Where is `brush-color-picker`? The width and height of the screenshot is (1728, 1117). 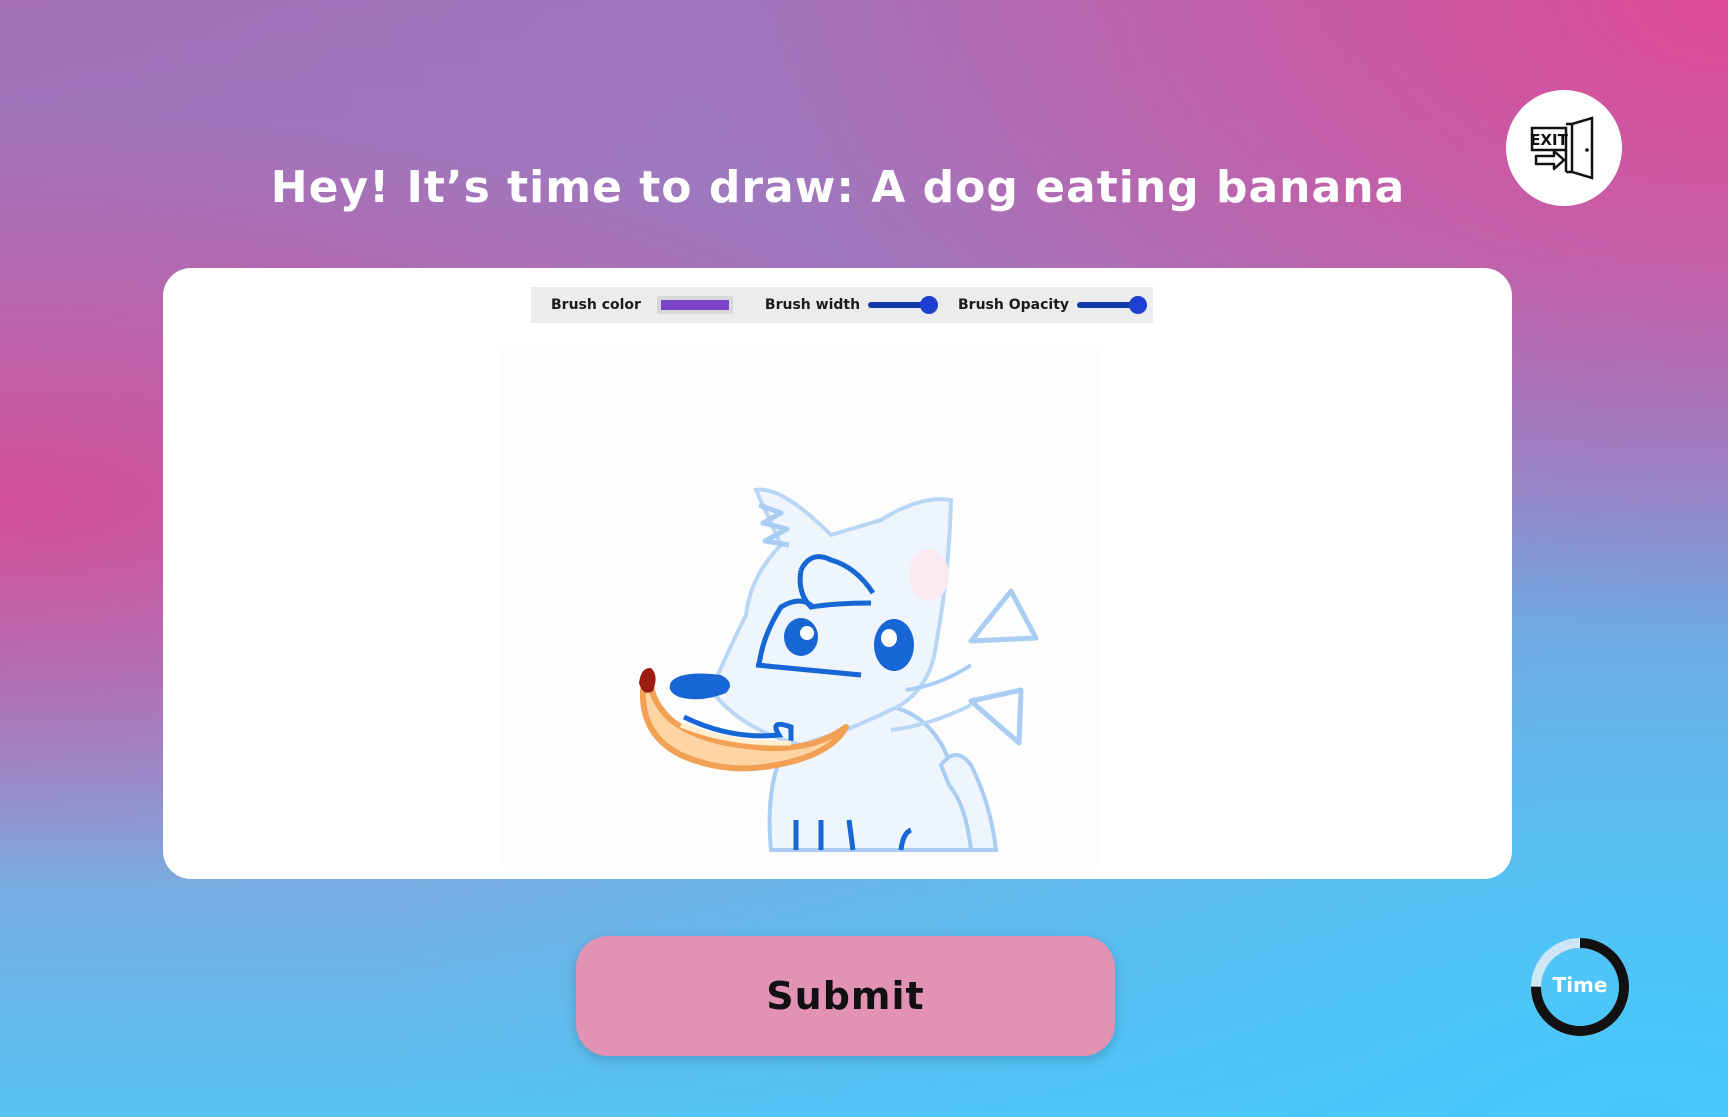
brush-color-picker is located at coordinates (694, 305).